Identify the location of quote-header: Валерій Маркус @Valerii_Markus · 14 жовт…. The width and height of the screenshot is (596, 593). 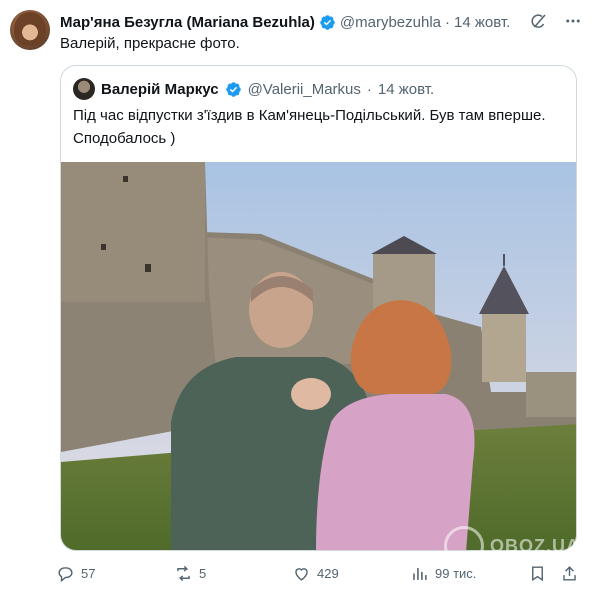
(253, 89).